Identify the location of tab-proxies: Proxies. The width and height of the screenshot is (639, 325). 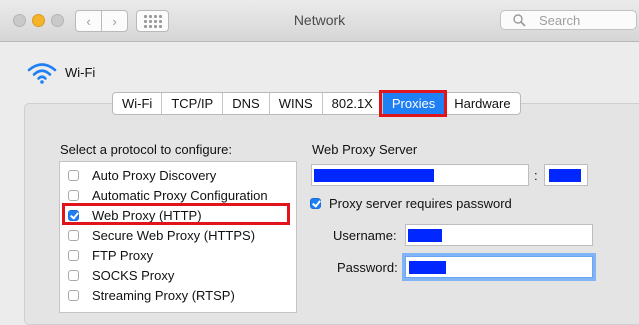
(413, 103).